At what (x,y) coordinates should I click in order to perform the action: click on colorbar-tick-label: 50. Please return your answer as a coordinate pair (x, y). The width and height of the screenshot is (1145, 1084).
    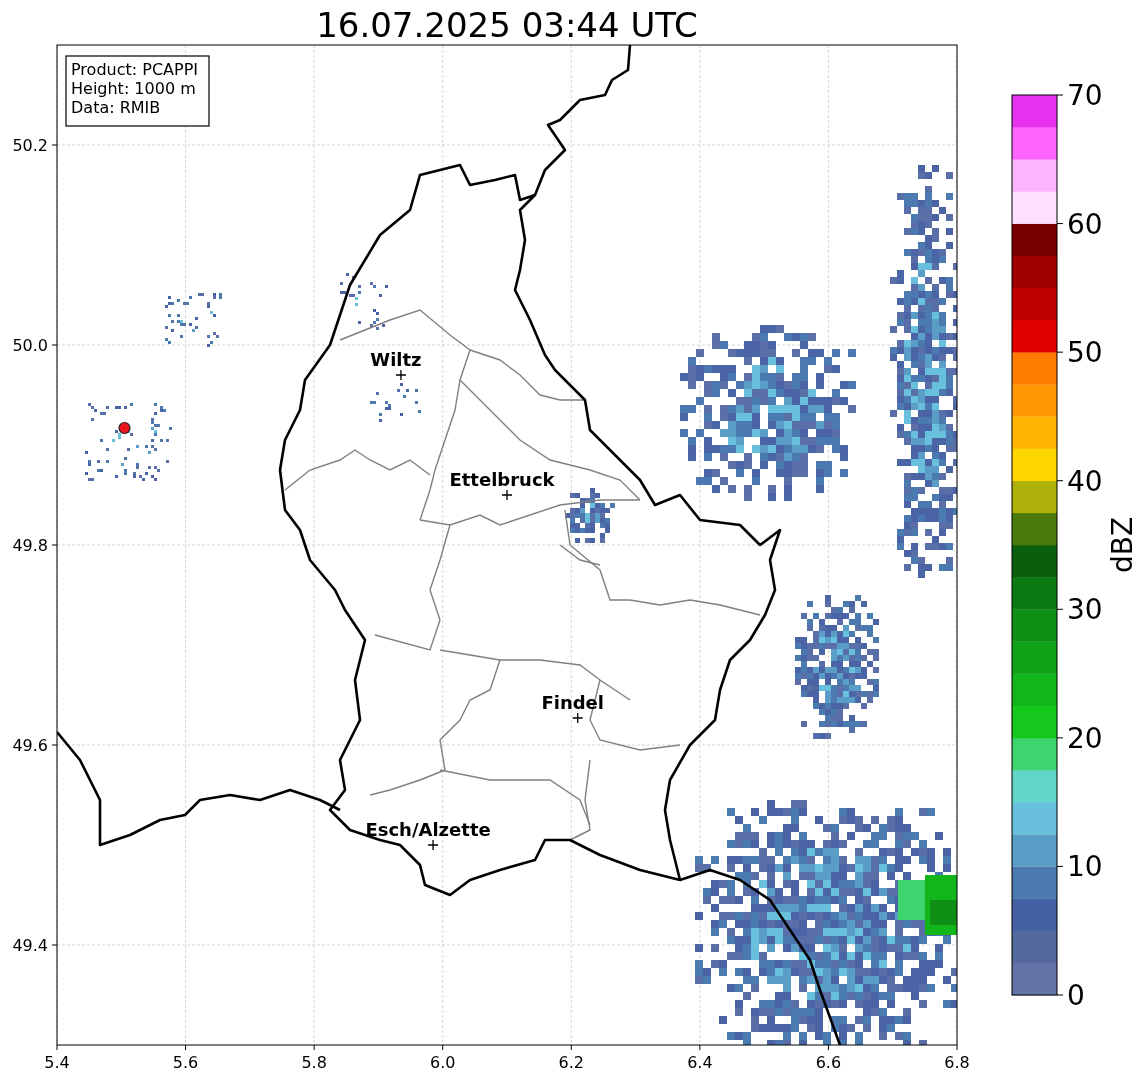
    Looking at the image, I should click on (1085, 353).